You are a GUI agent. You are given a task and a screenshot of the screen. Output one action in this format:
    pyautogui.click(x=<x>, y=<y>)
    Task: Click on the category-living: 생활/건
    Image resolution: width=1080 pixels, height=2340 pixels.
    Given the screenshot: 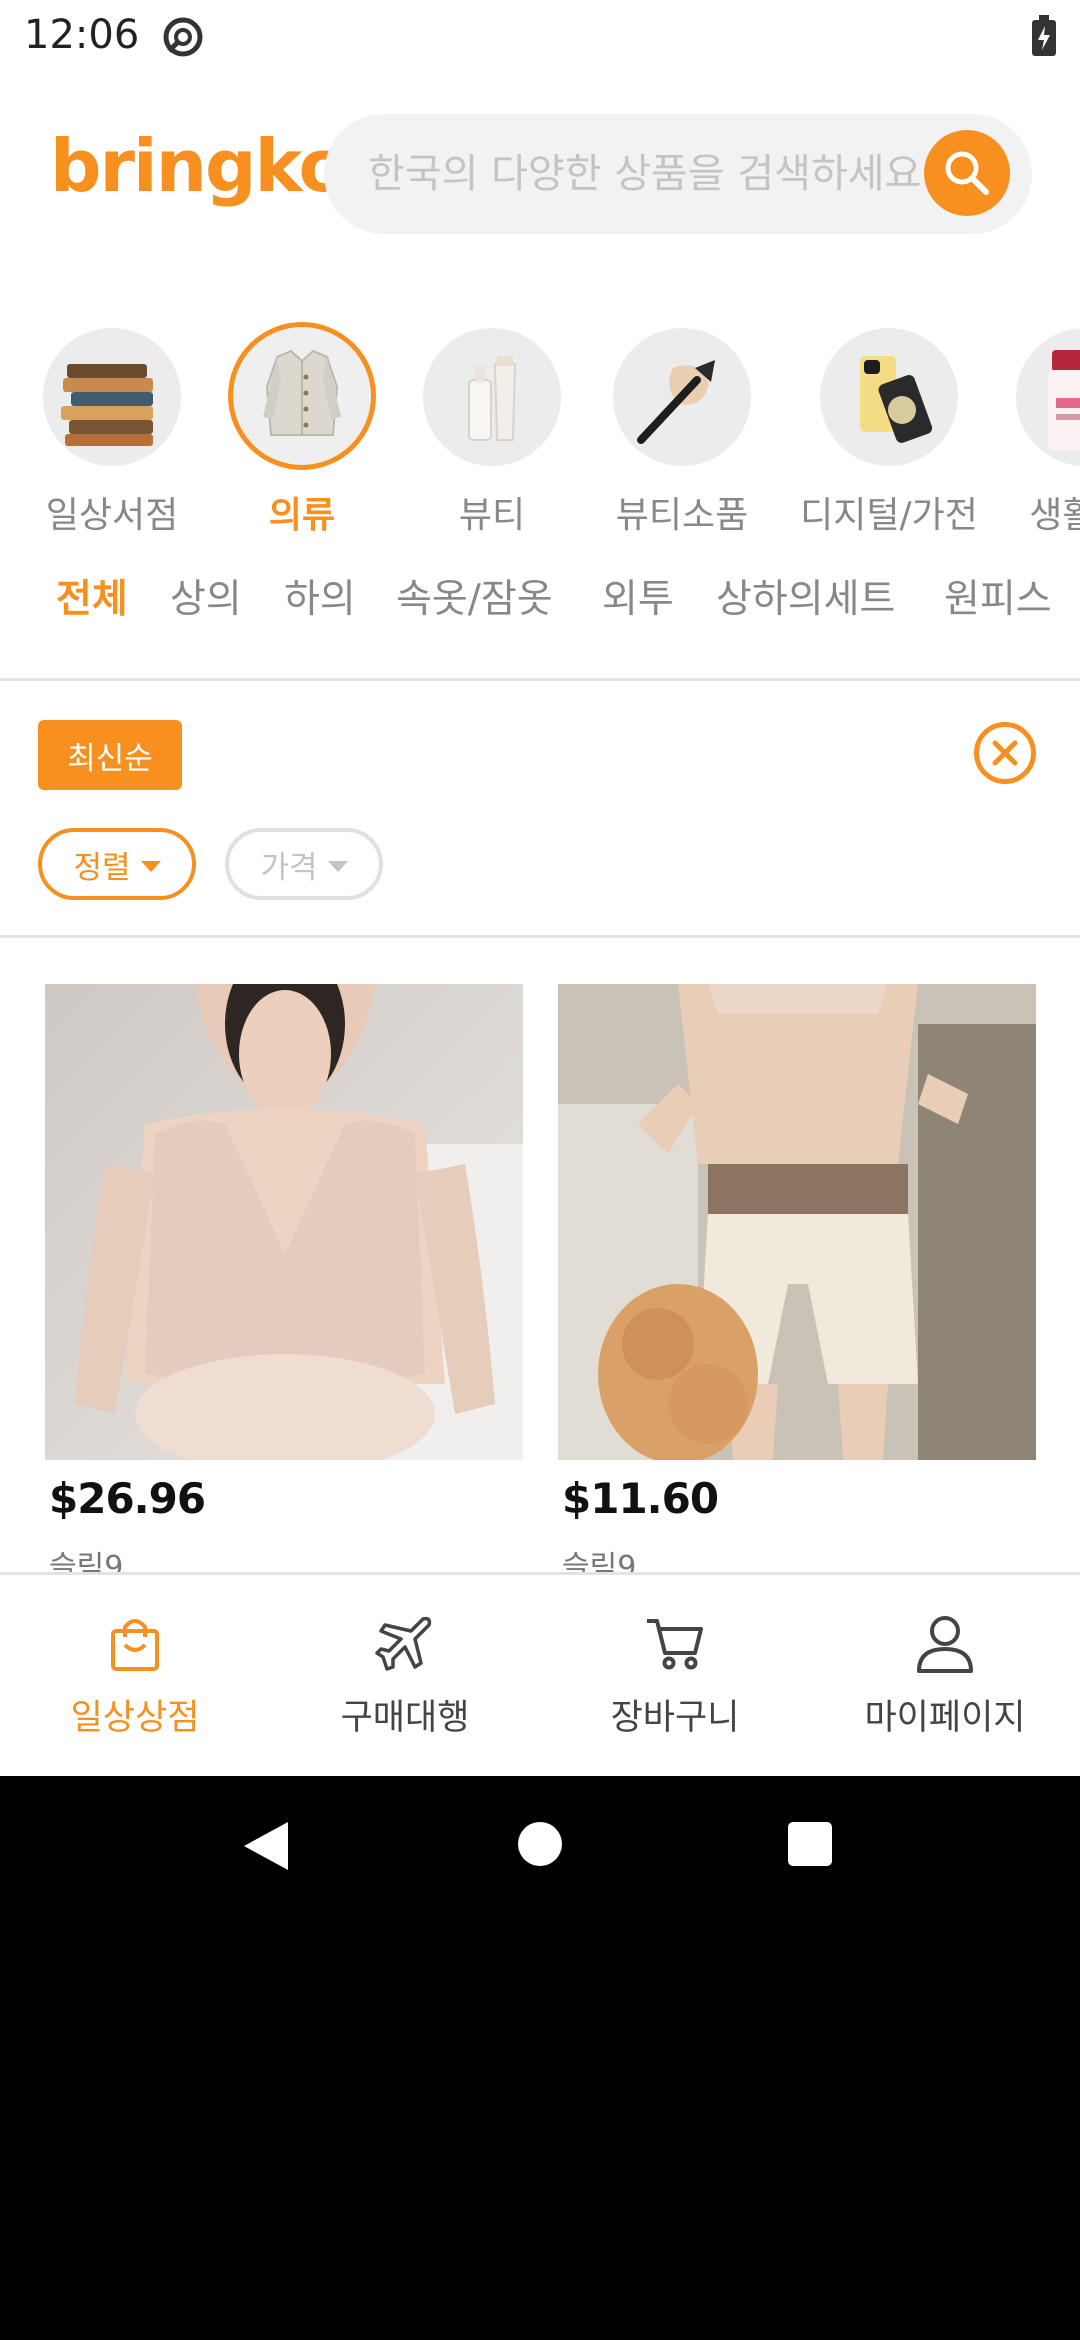 What is the action you would take?
    pyautogui.click(x=1035, y=429)
    